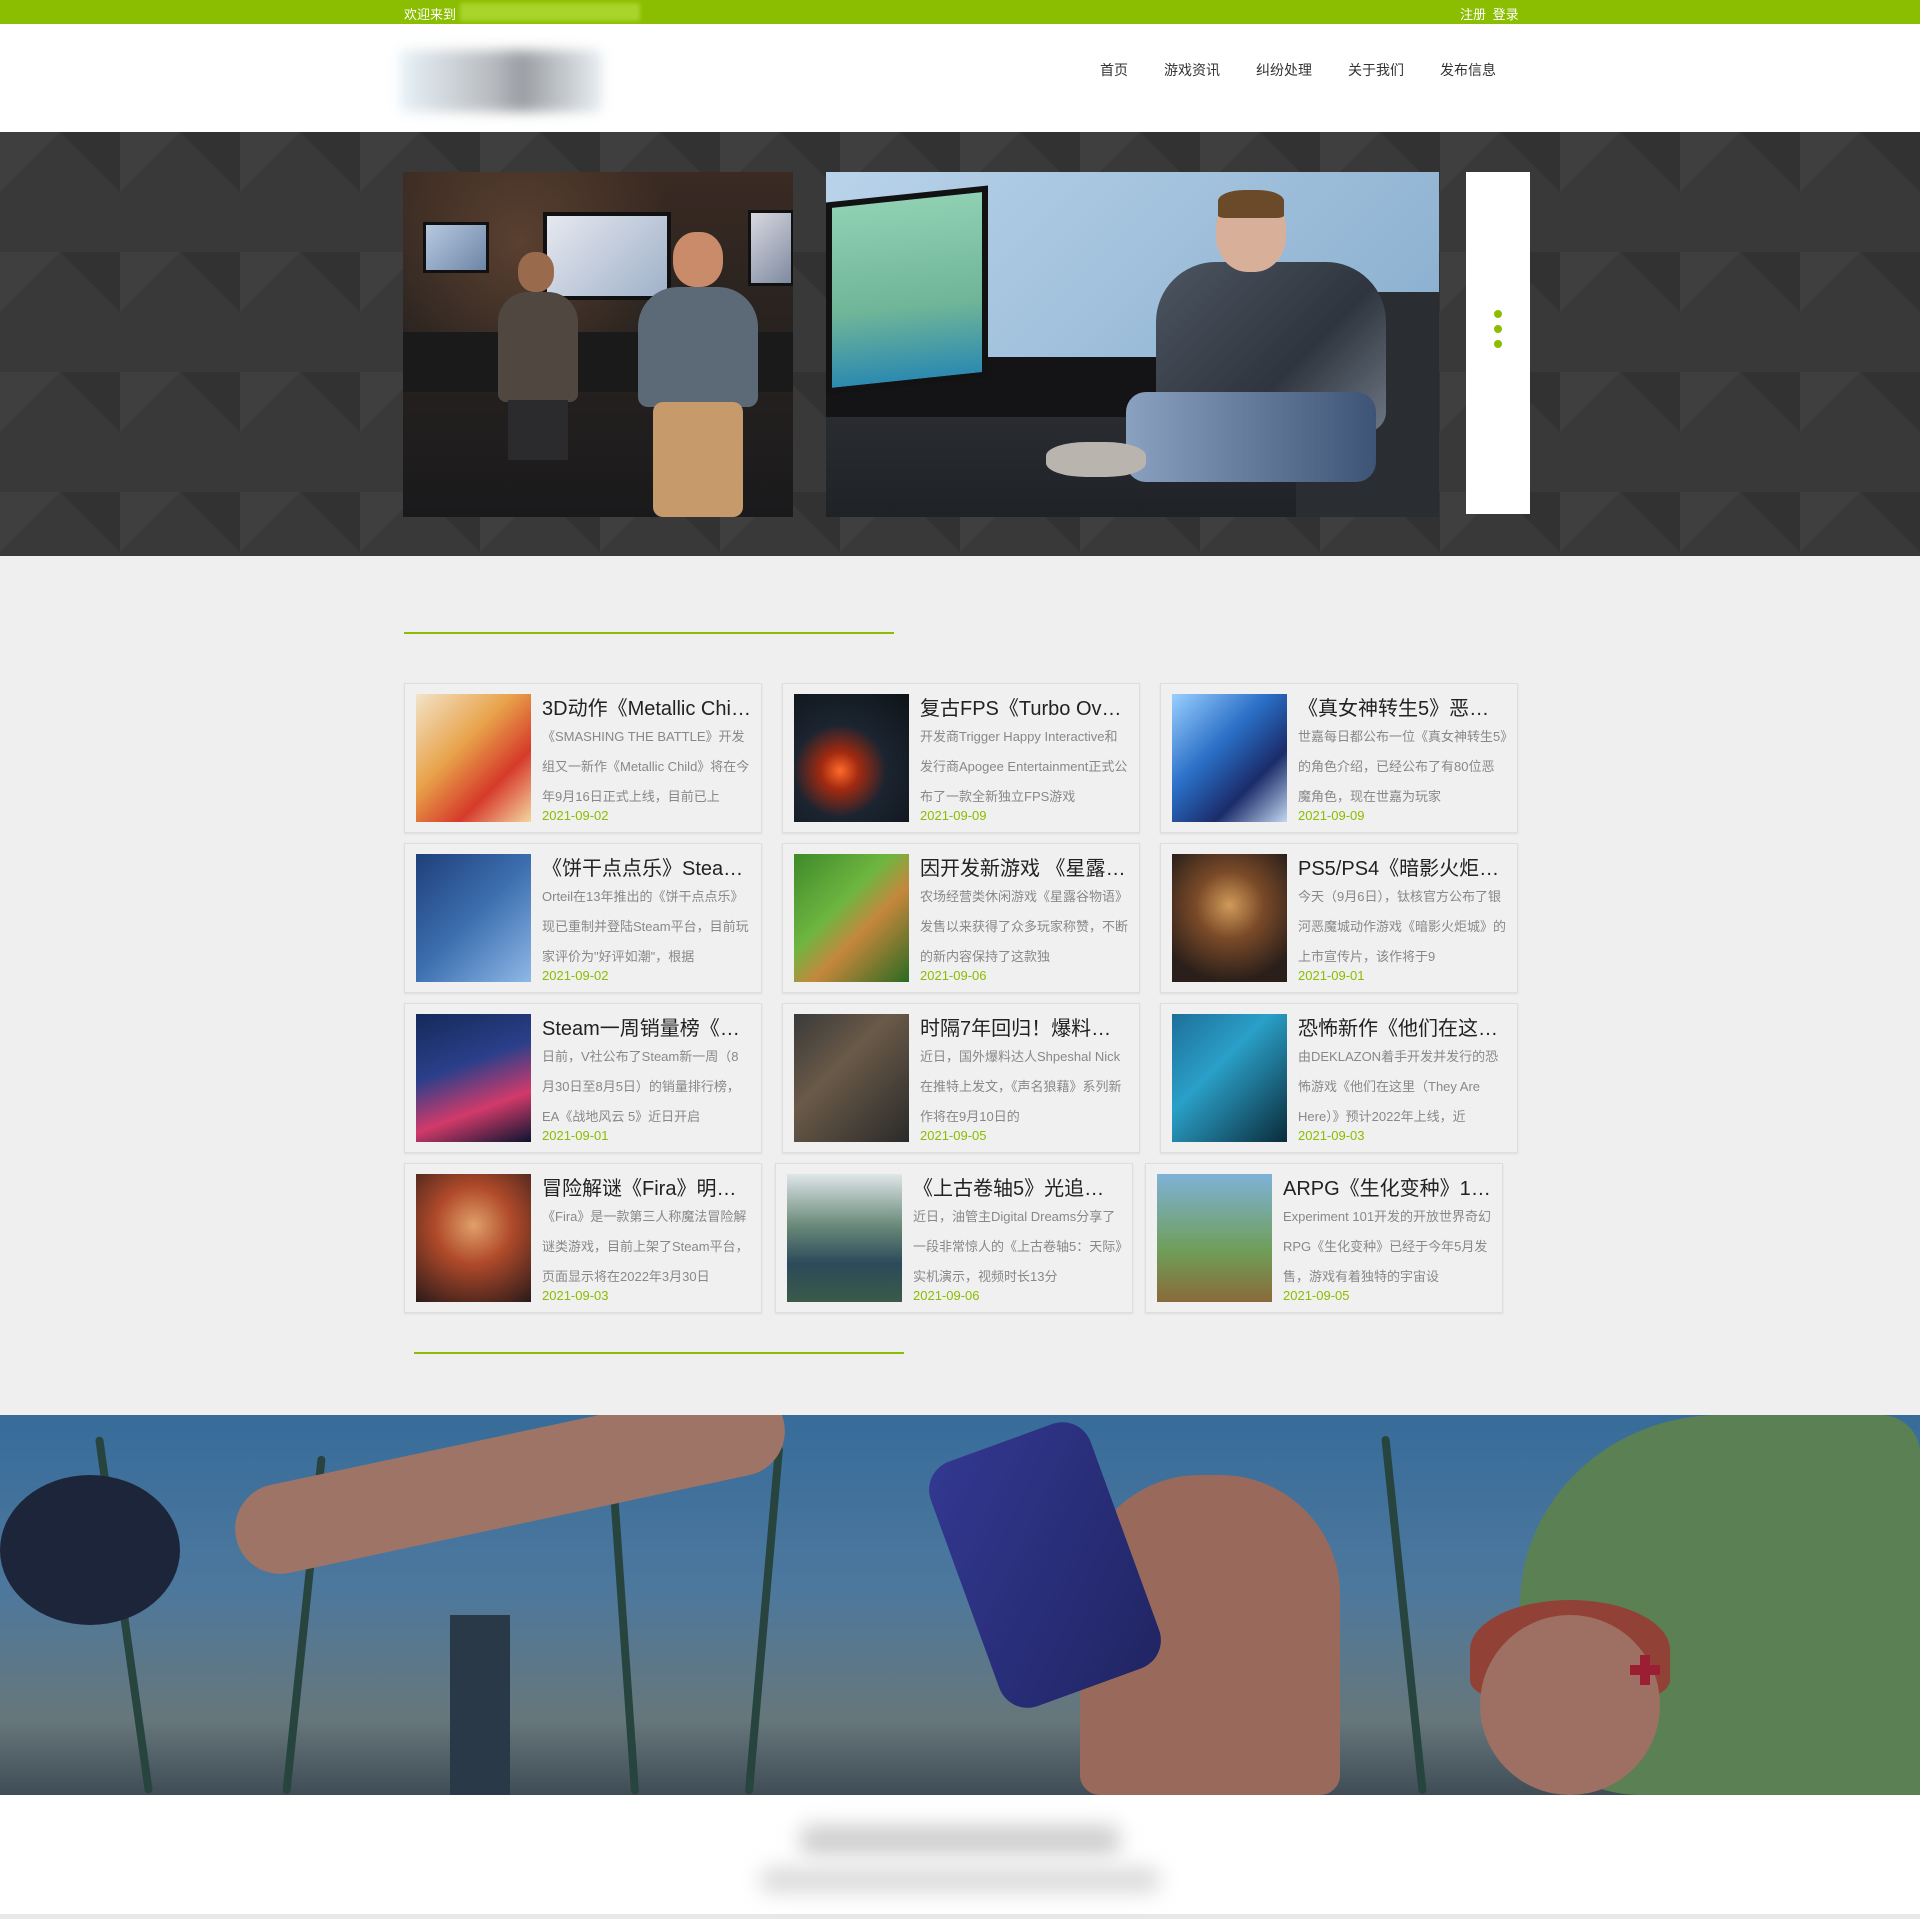 The width and height of the screenshot is (1920, 1919). I want to click on footer, so click(960, 1857).